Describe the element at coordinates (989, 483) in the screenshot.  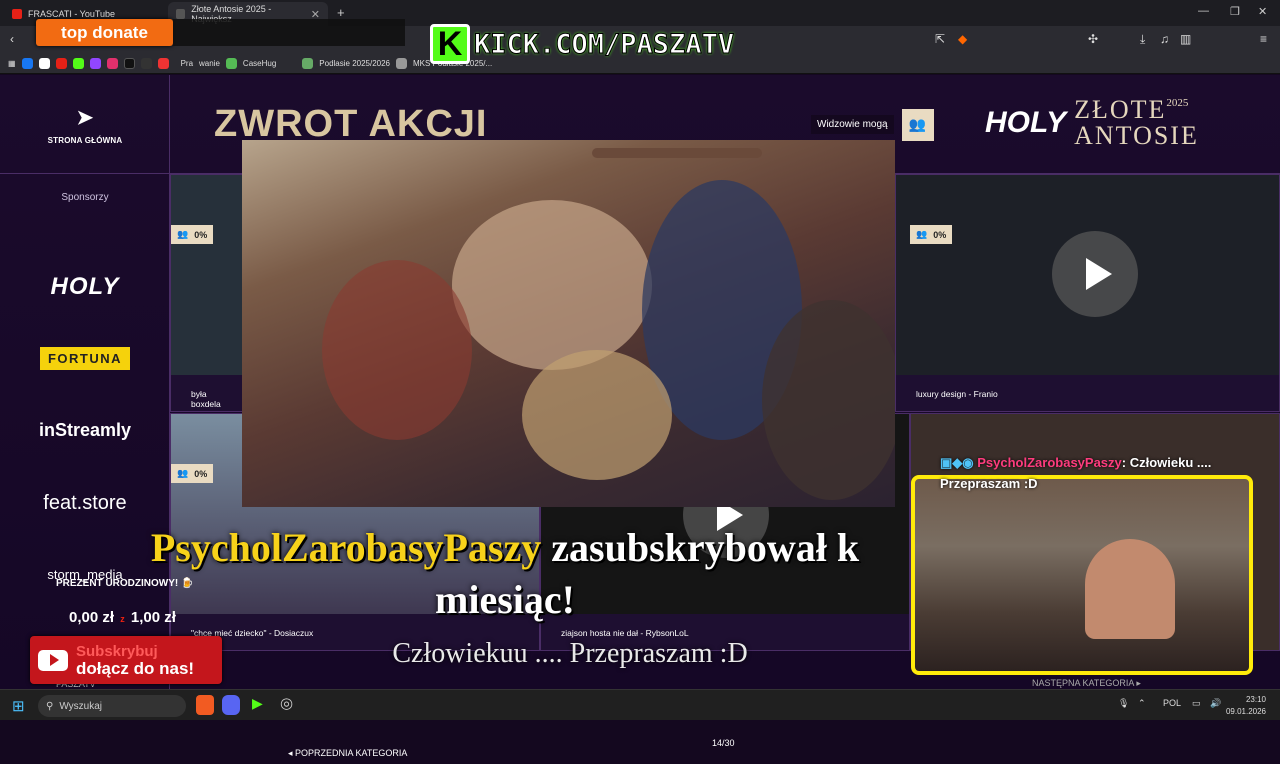
I see `chat-text-line2: Przepraszam :D` at that location.